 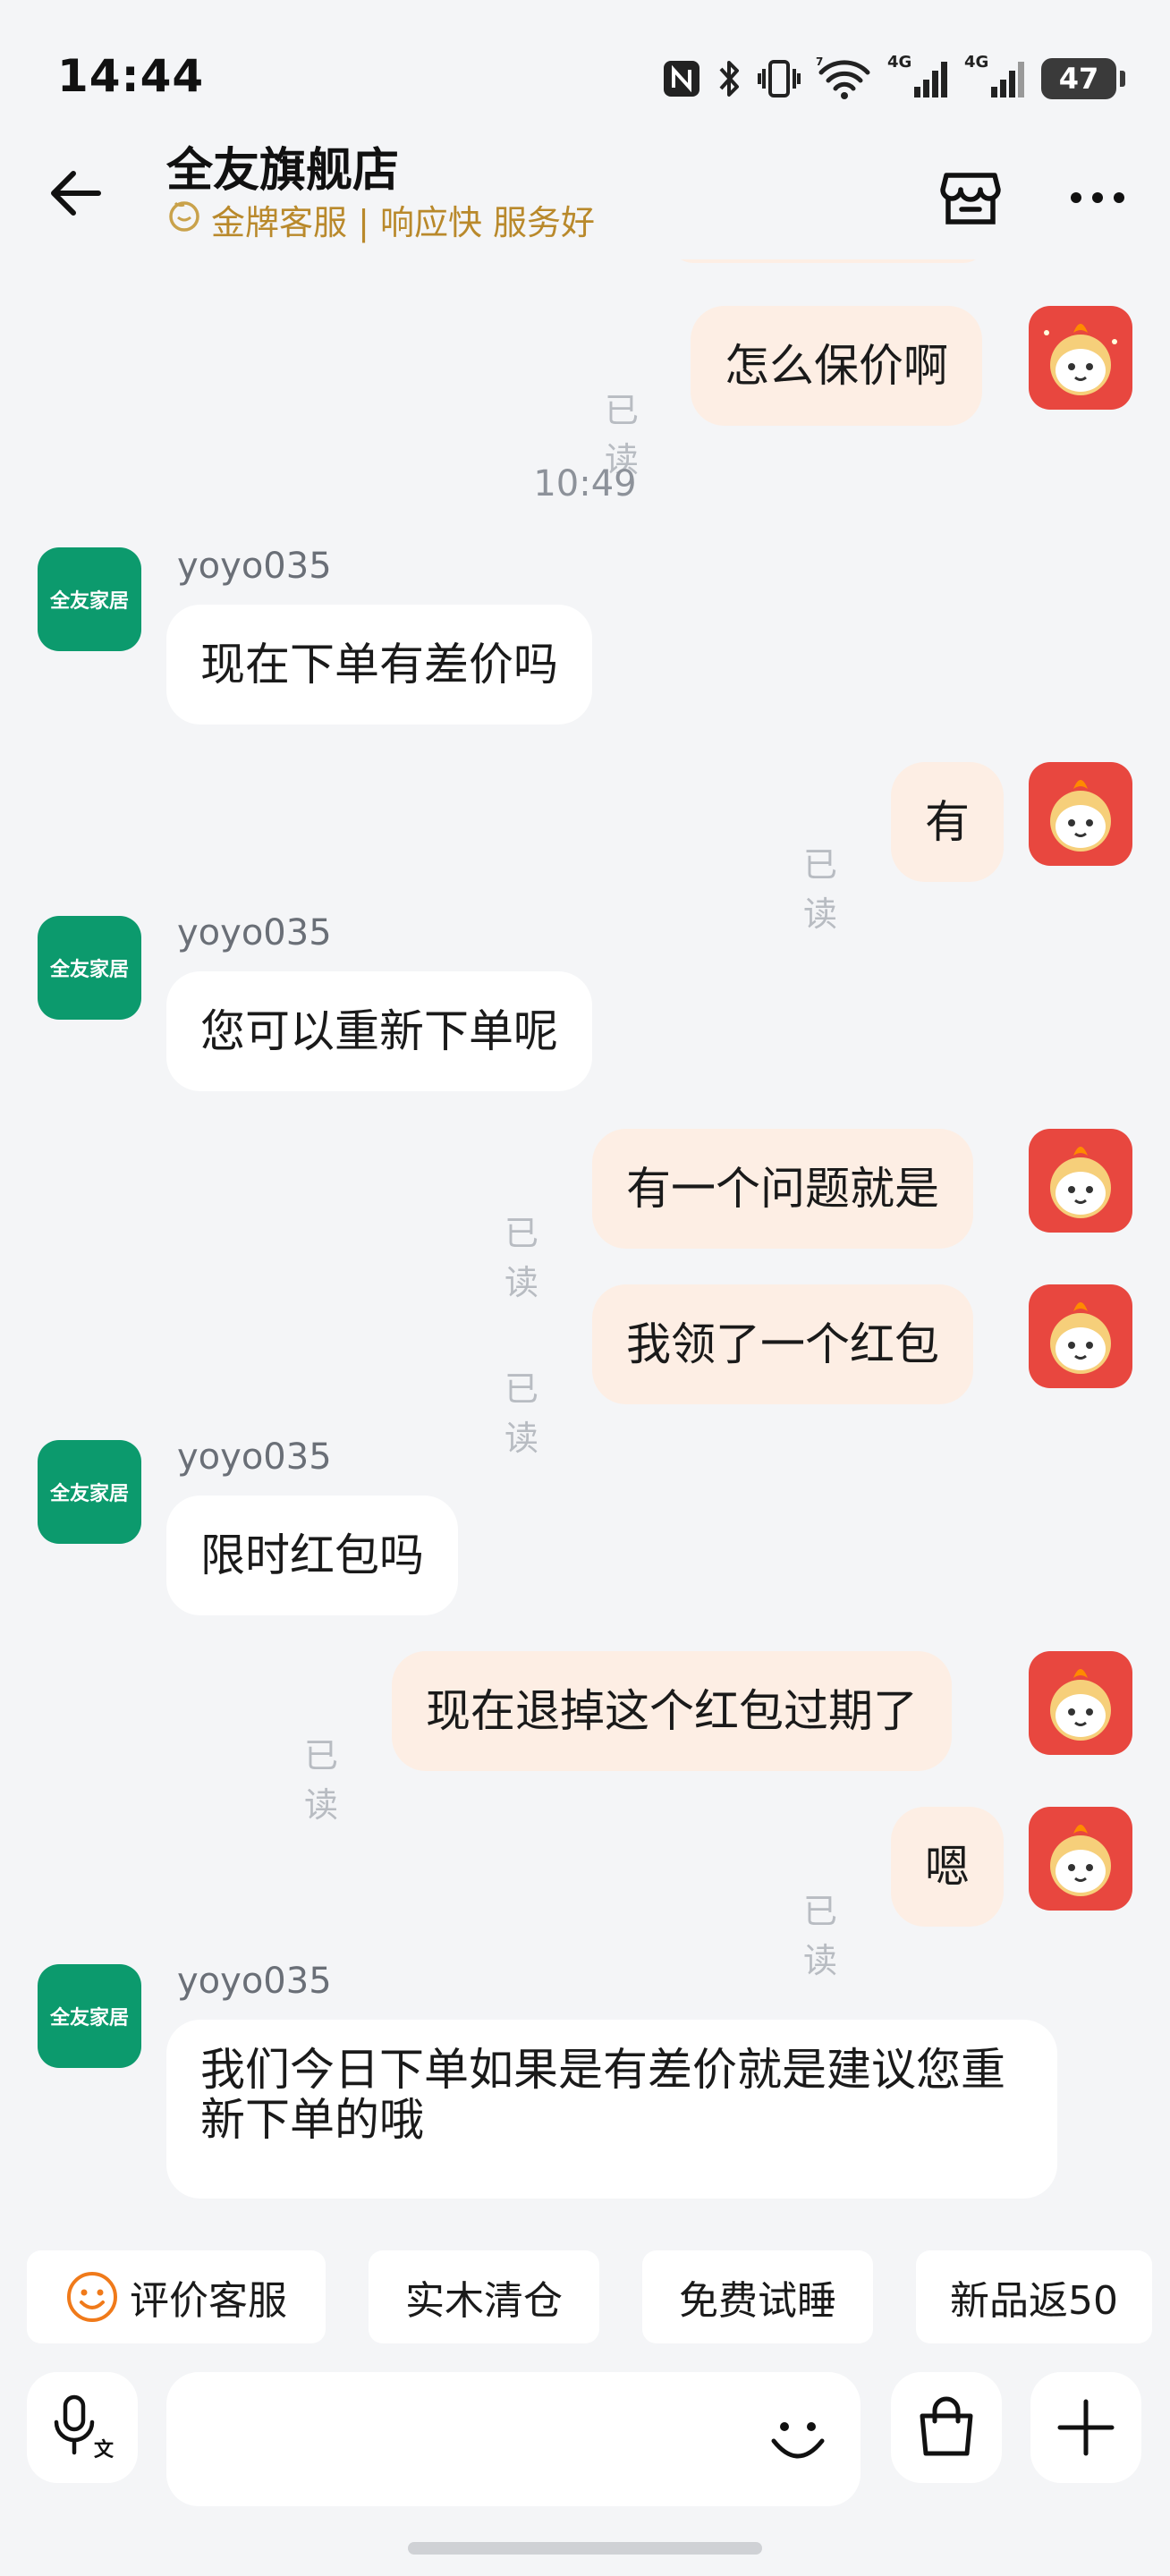 I want to click on svg-text: 7, so click(x=819, y=62).